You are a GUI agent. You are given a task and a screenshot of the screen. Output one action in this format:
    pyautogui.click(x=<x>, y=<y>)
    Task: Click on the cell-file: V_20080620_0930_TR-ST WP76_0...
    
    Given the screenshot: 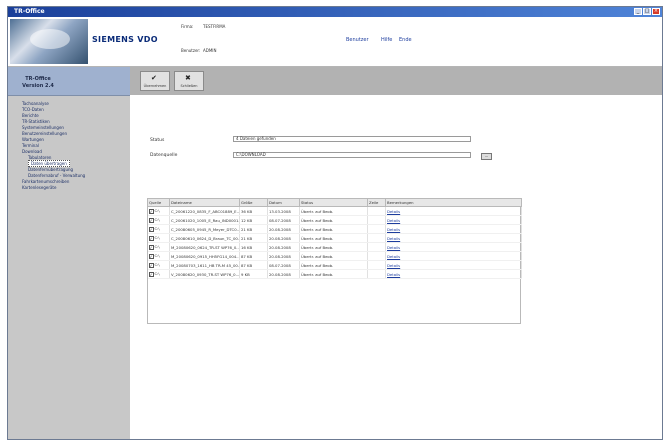 What is the action you would take?
    pyautogui.click(x=204, y=274)
    